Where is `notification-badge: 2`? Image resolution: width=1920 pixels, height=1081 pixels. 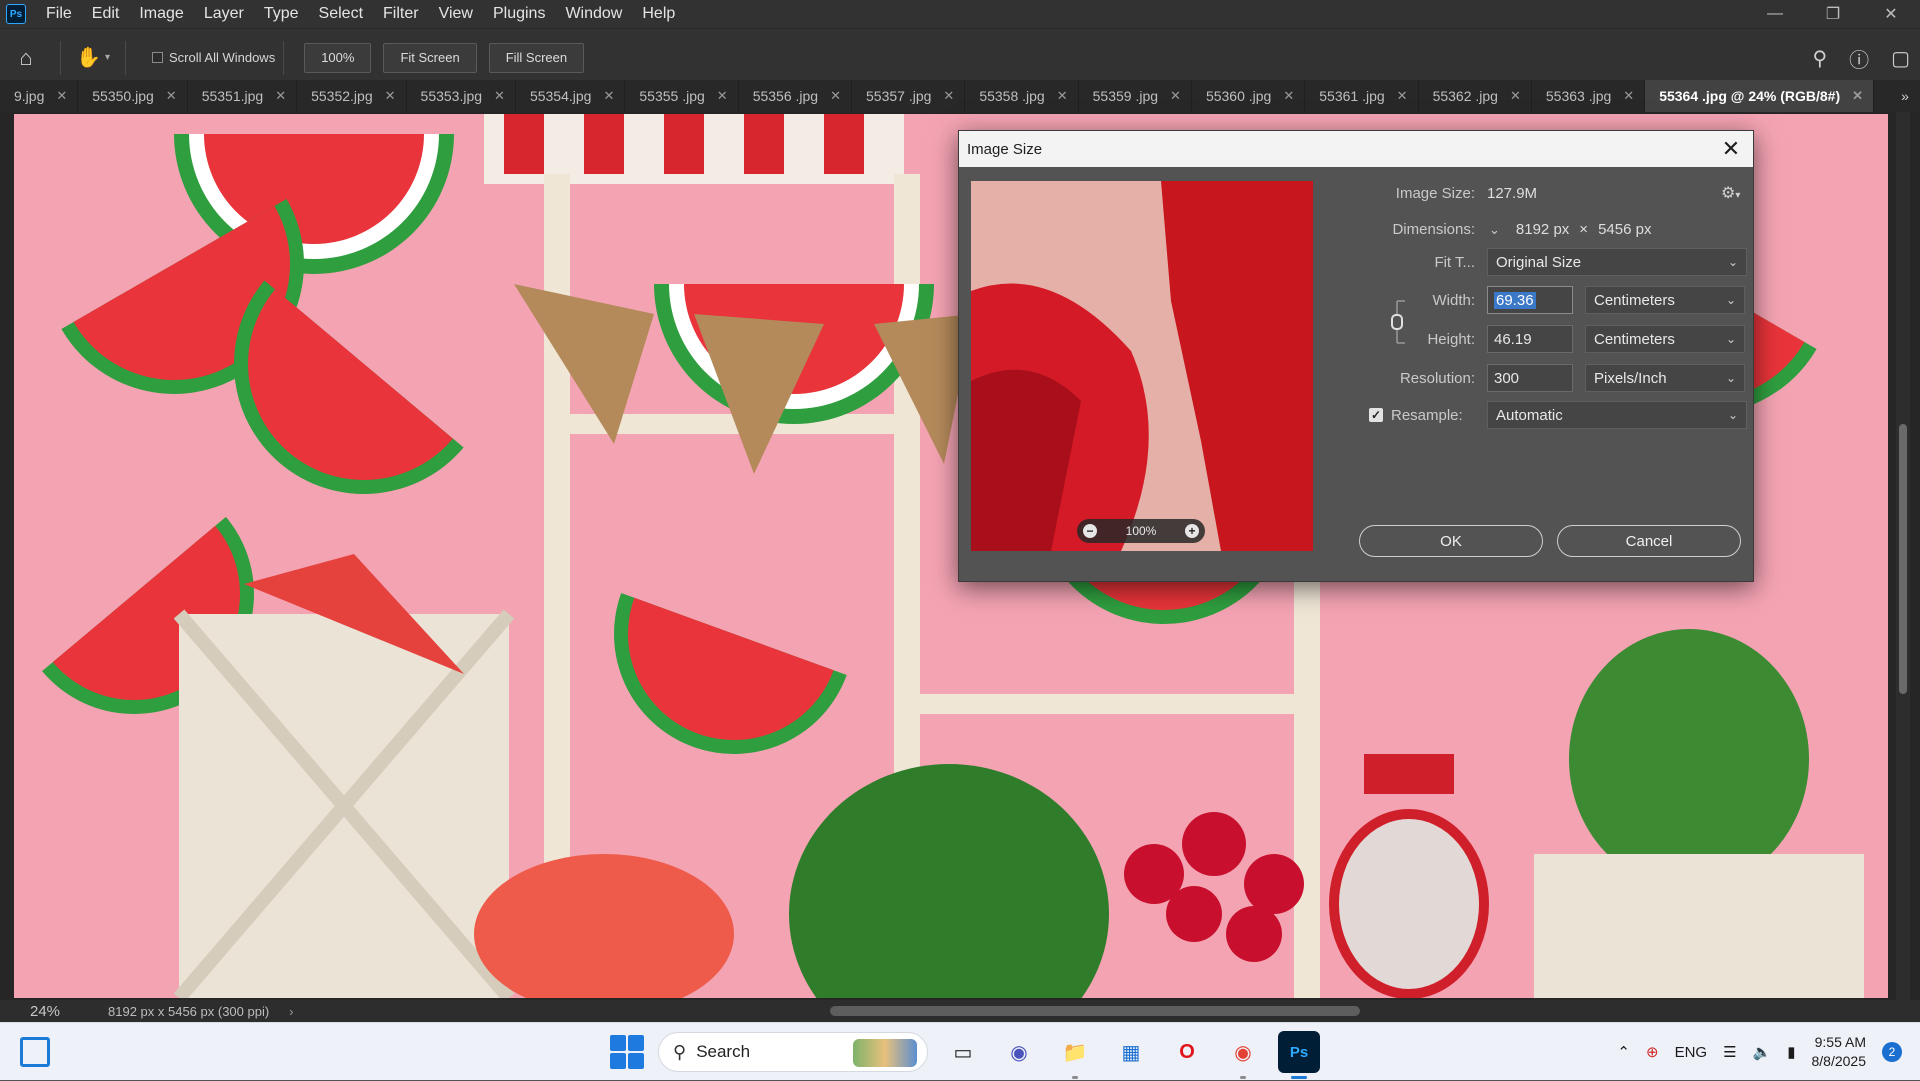 notification-badge: 2 is located at coordinates (1892, 1052).